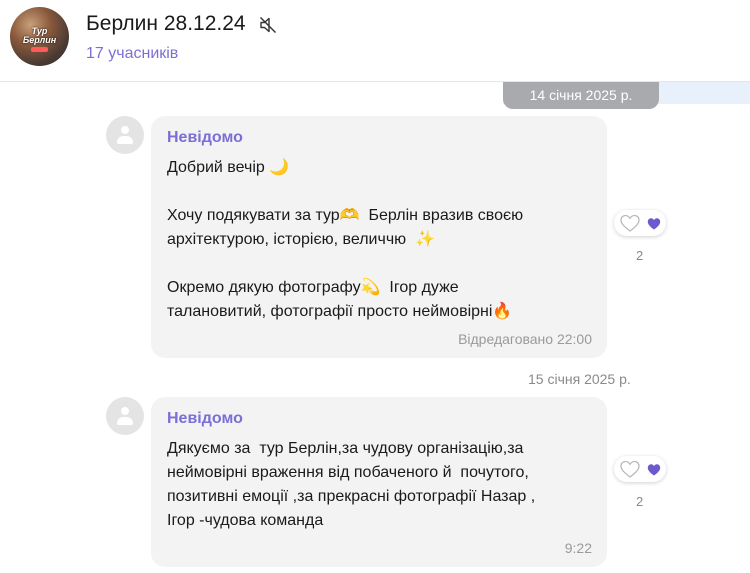 The height and width of the screenshot is (573, 750). Describe the element at coordinates (578, 548) in the screenshot. I see `message-meta: 9:22` at that location.